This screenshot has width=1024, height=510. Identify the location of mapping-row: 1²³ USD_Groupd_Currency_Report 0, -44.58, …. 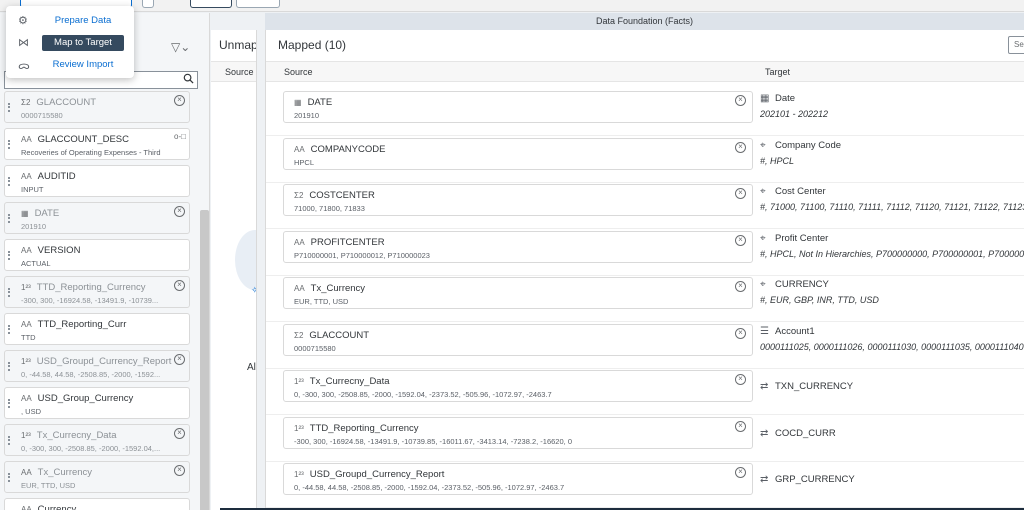
(645, 485).